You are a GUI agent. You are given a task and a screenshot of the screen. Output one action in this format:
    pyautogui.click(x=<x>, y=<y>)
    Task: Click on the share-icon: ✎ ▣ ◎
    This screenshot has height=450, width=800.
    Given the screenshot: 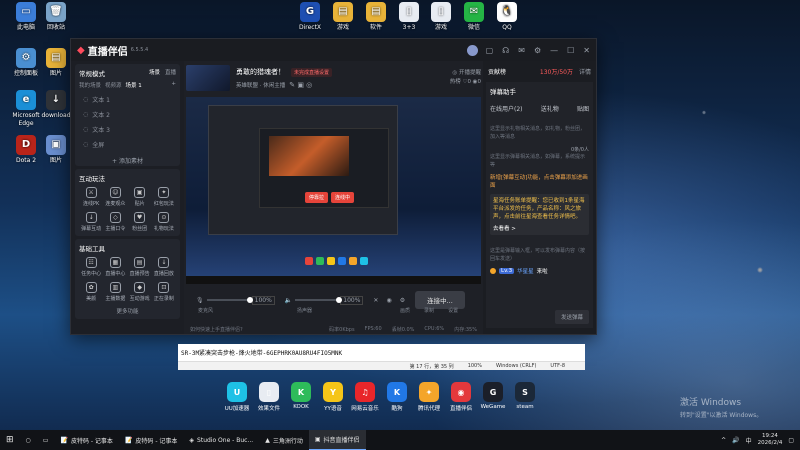 What is the action you would take?
    pyautogui.click(x=300, y=85)
    